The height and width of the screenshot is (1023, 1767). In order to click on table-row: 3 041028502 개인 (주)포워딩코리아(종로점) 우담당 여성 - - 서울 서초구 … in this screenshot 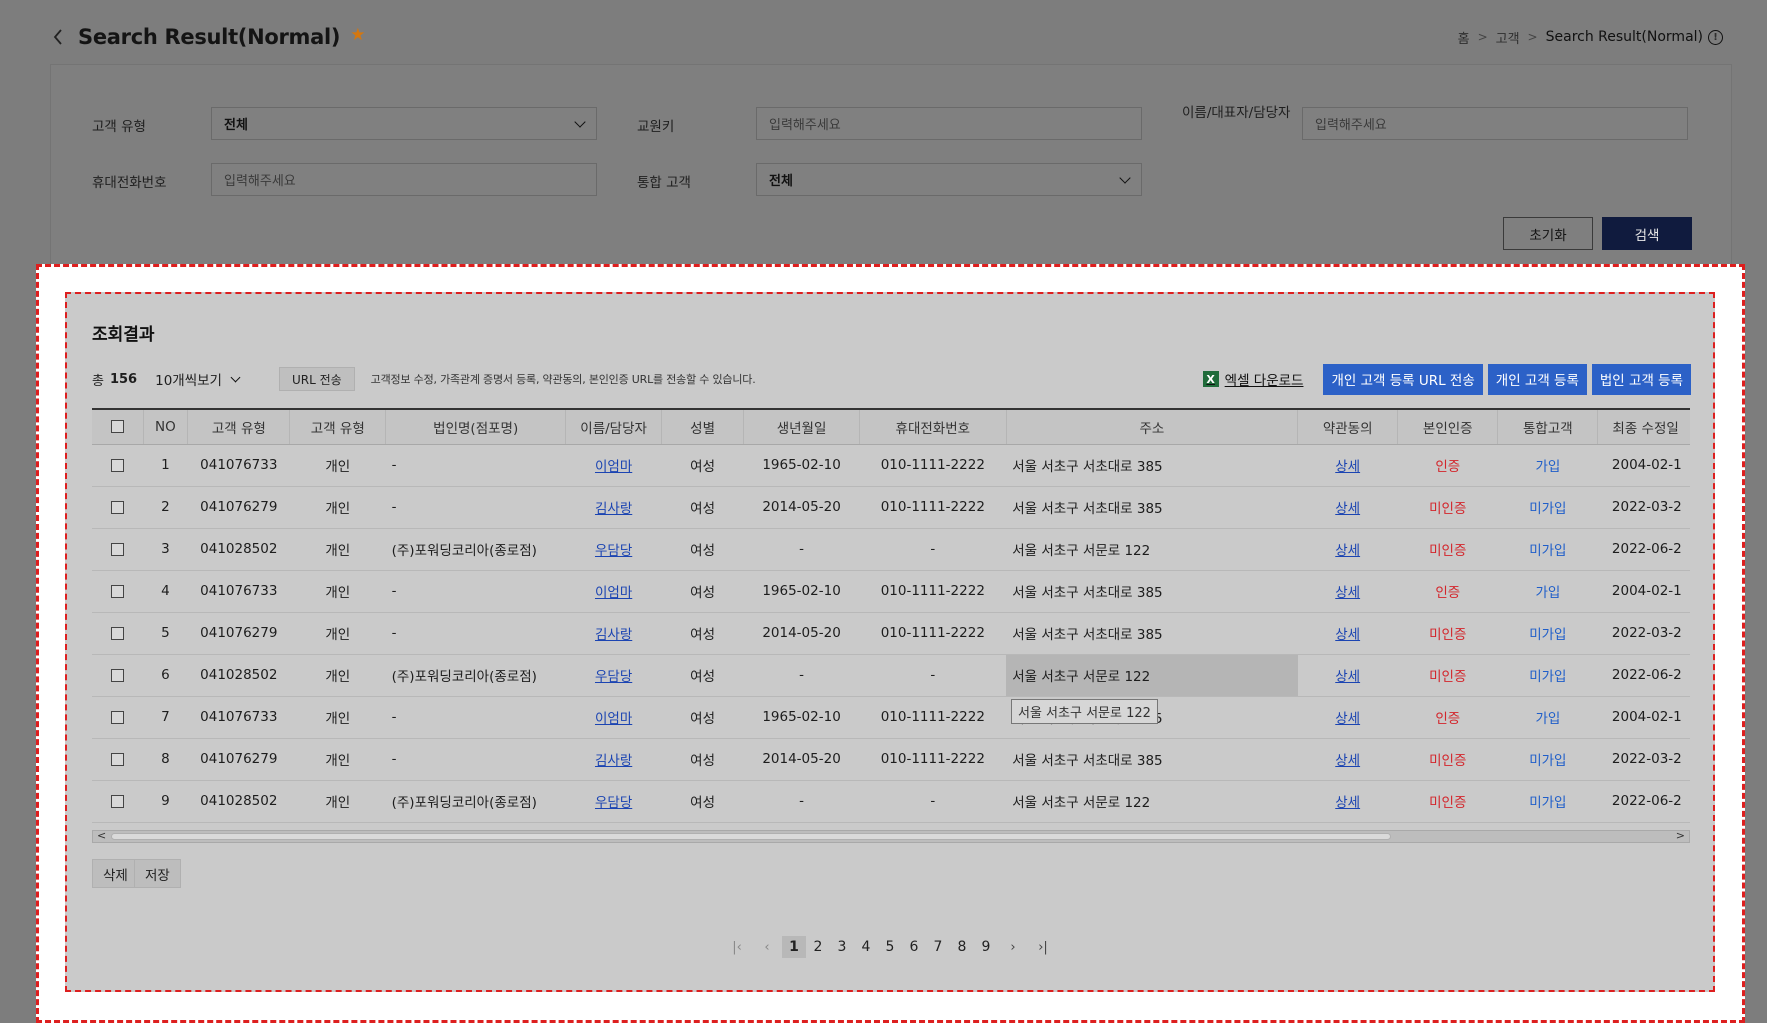, I will do `click(891, 549)`.